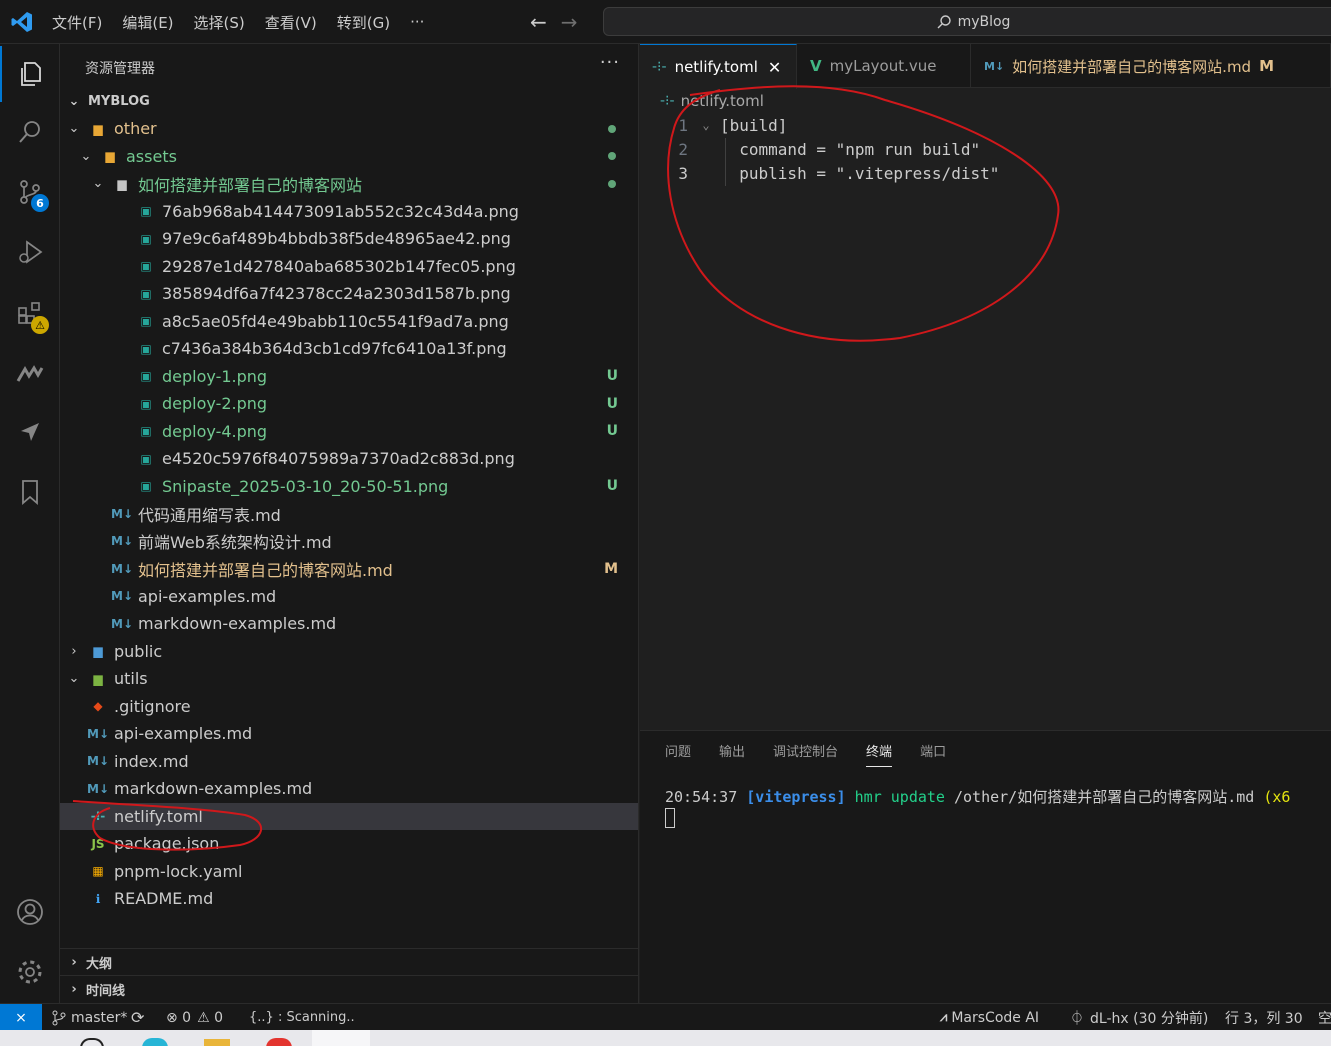  Describe the element at coordinates (805, 754) in the screenshot. I see `tab-debug-console: 调试控制台` at that location.